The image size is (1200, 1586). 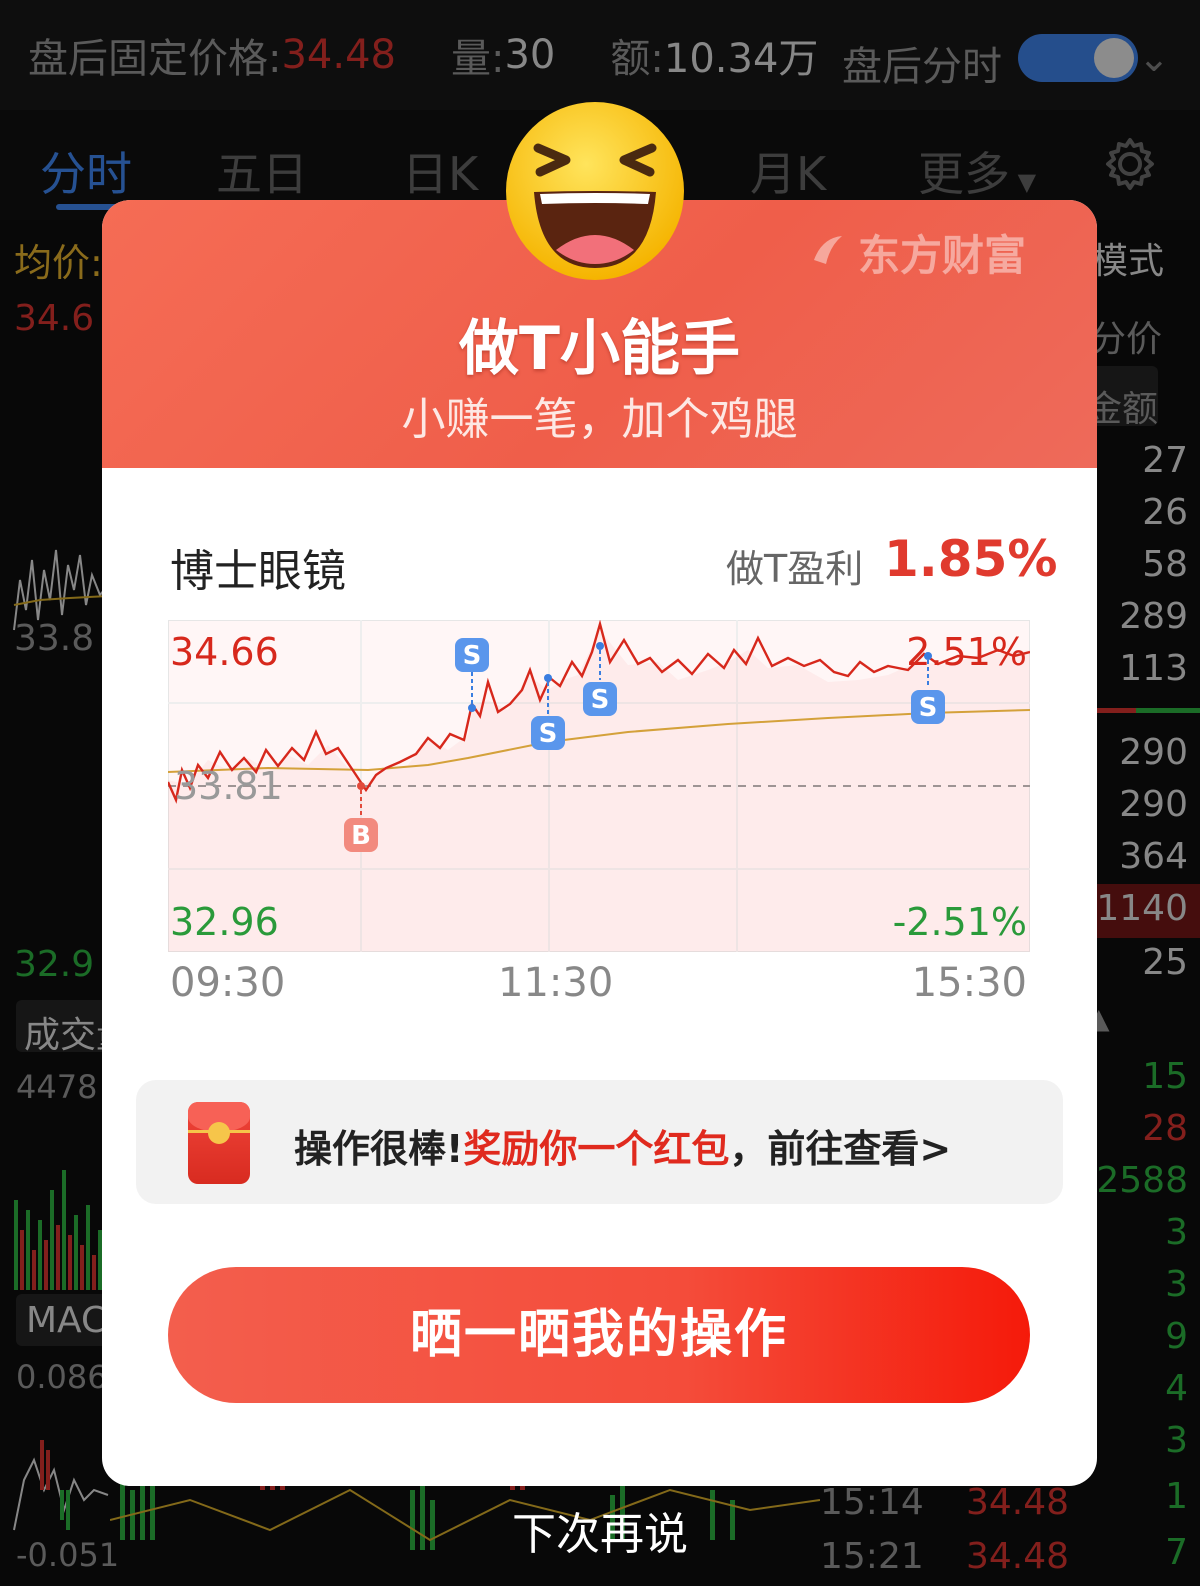 I want to click on modal-title: 做T小能手, so click(x=599, y=349).